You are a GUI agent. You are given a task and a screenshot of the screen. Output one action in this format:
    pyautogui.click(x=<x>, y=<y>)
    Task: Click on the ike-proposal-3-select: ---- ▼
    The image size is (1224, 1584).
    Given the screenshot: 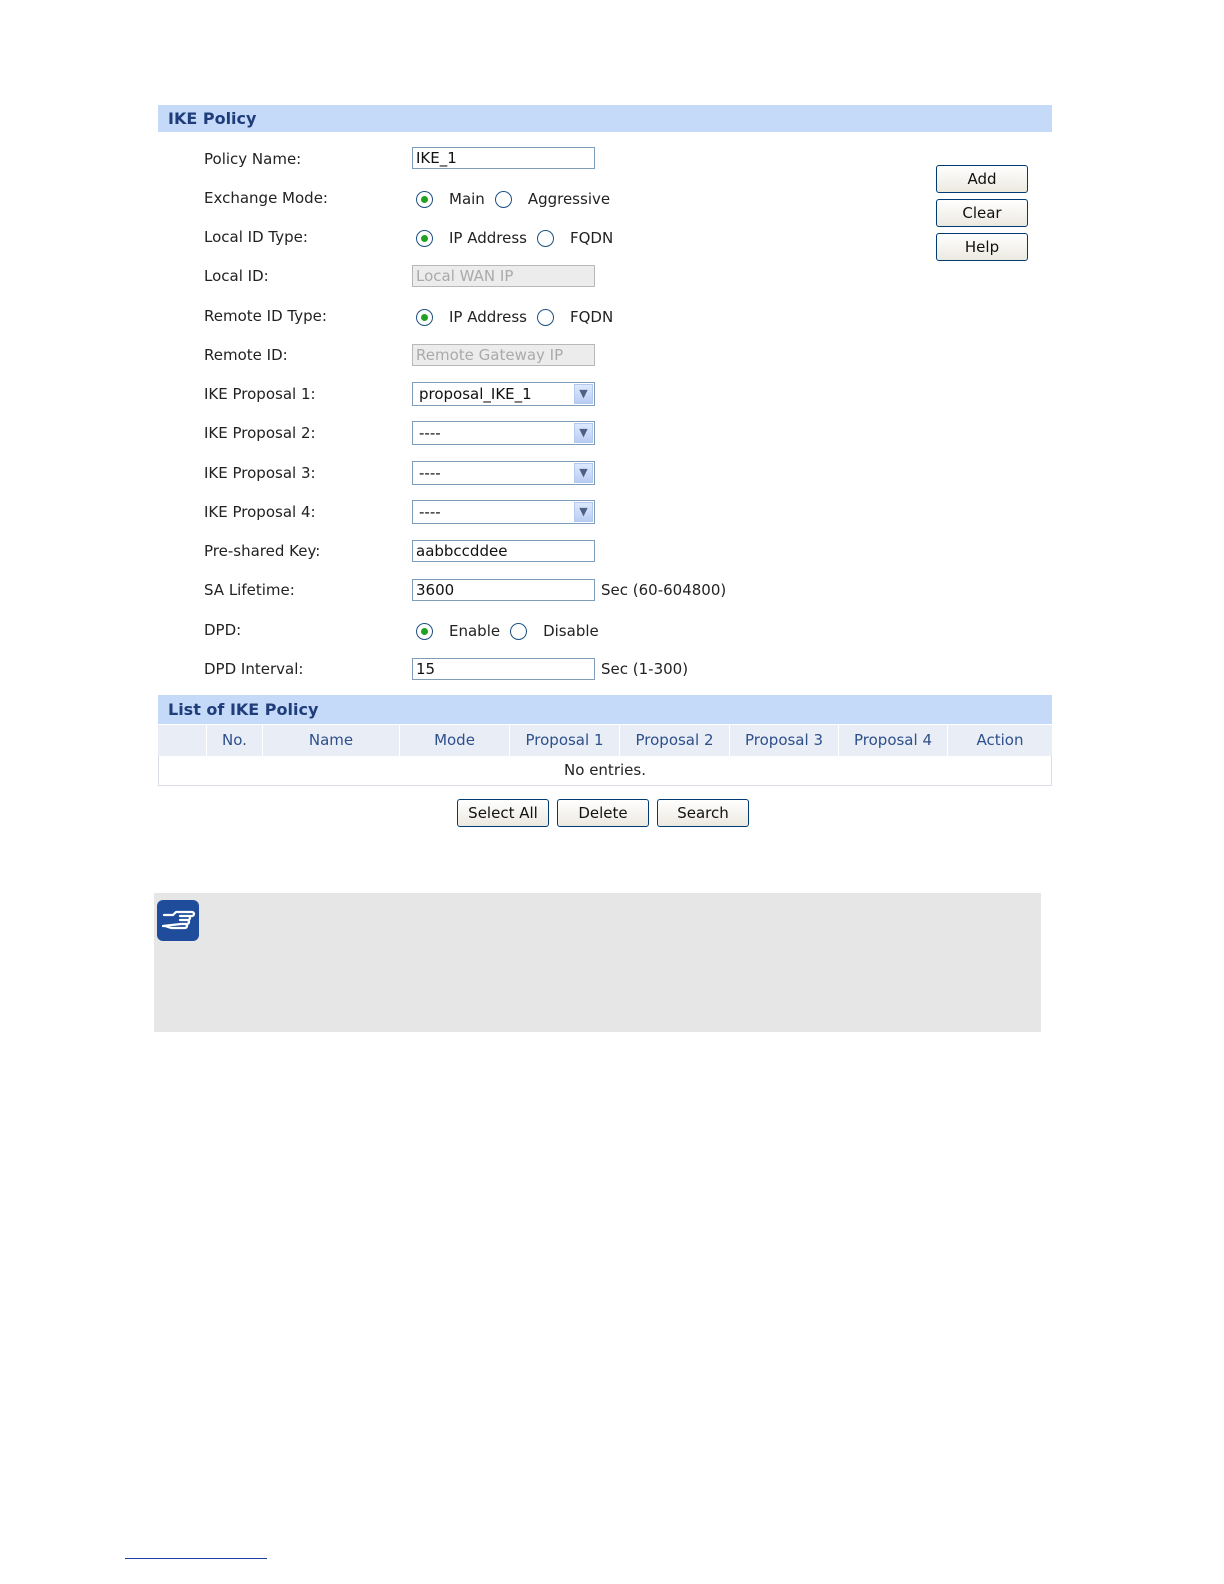 What is the action you would take?
    pyautogui.click(x=503, y=473)
    